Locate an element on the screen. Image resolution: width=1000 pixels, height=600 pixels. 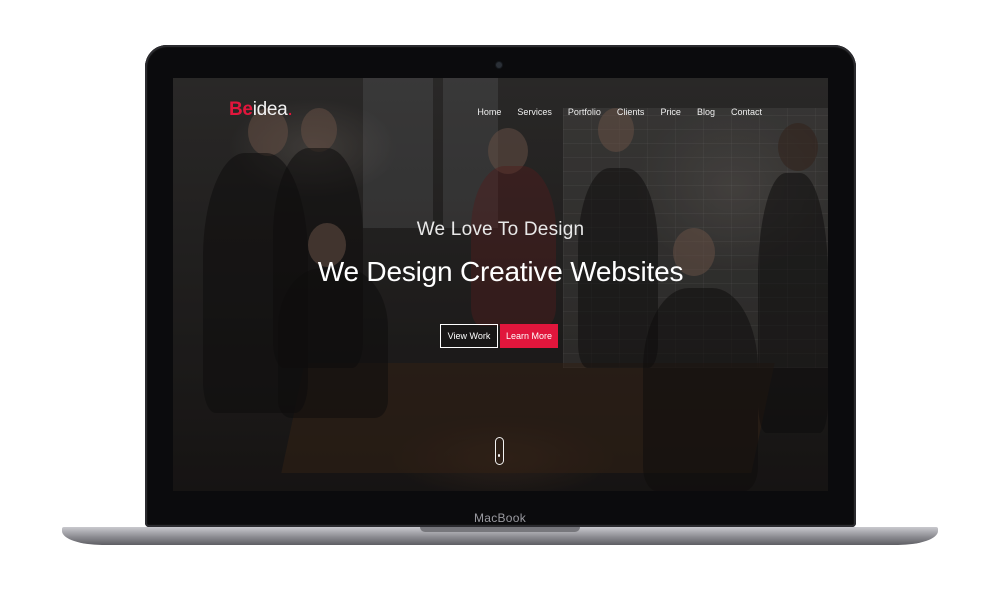
device-label: MacBook is located at coordinates (500, 518).